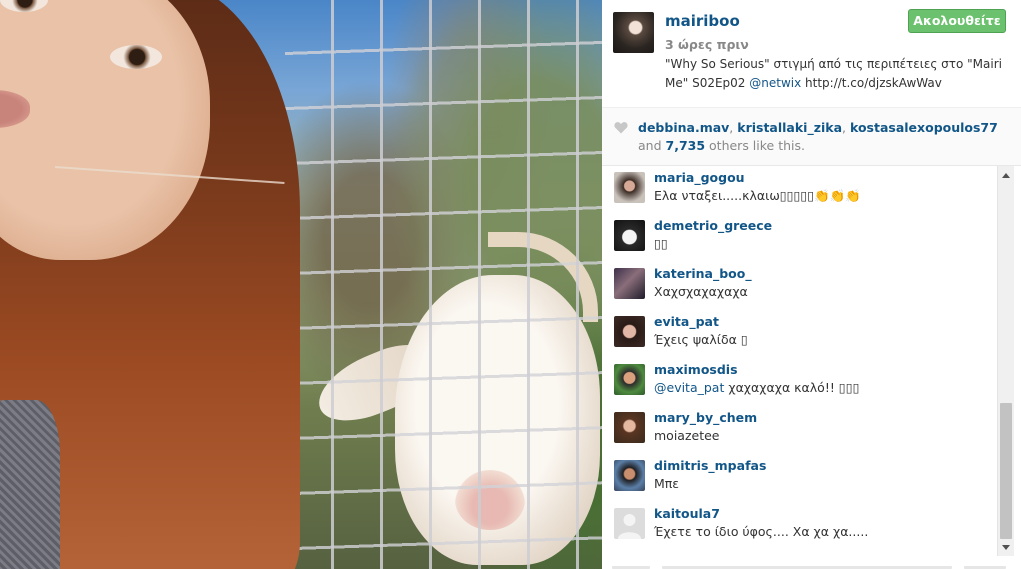 The image size is (1021, 569). What do you see at coordinates (15, 109) in the screenshot?
I see `person-lips` at bounding box center [15, 109].